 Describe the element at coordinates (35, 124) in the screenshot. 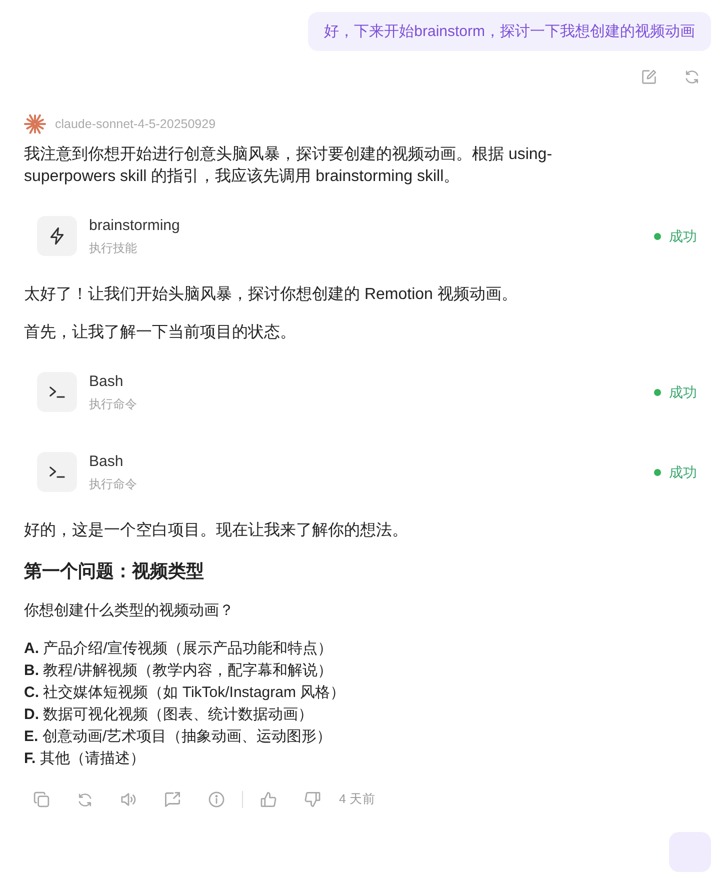

I see `starburst-icon` at that location.